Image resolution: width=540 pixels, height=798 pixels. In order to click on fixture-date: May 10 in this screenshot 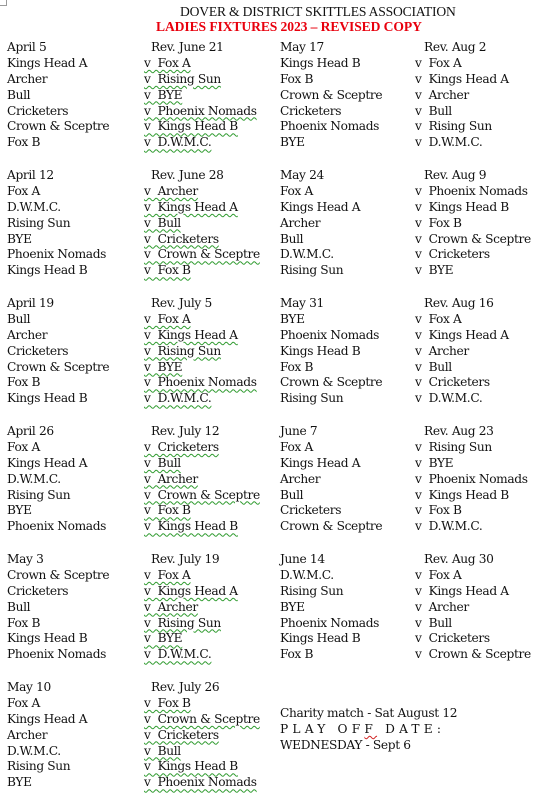, I will do `click(29, 687)`.